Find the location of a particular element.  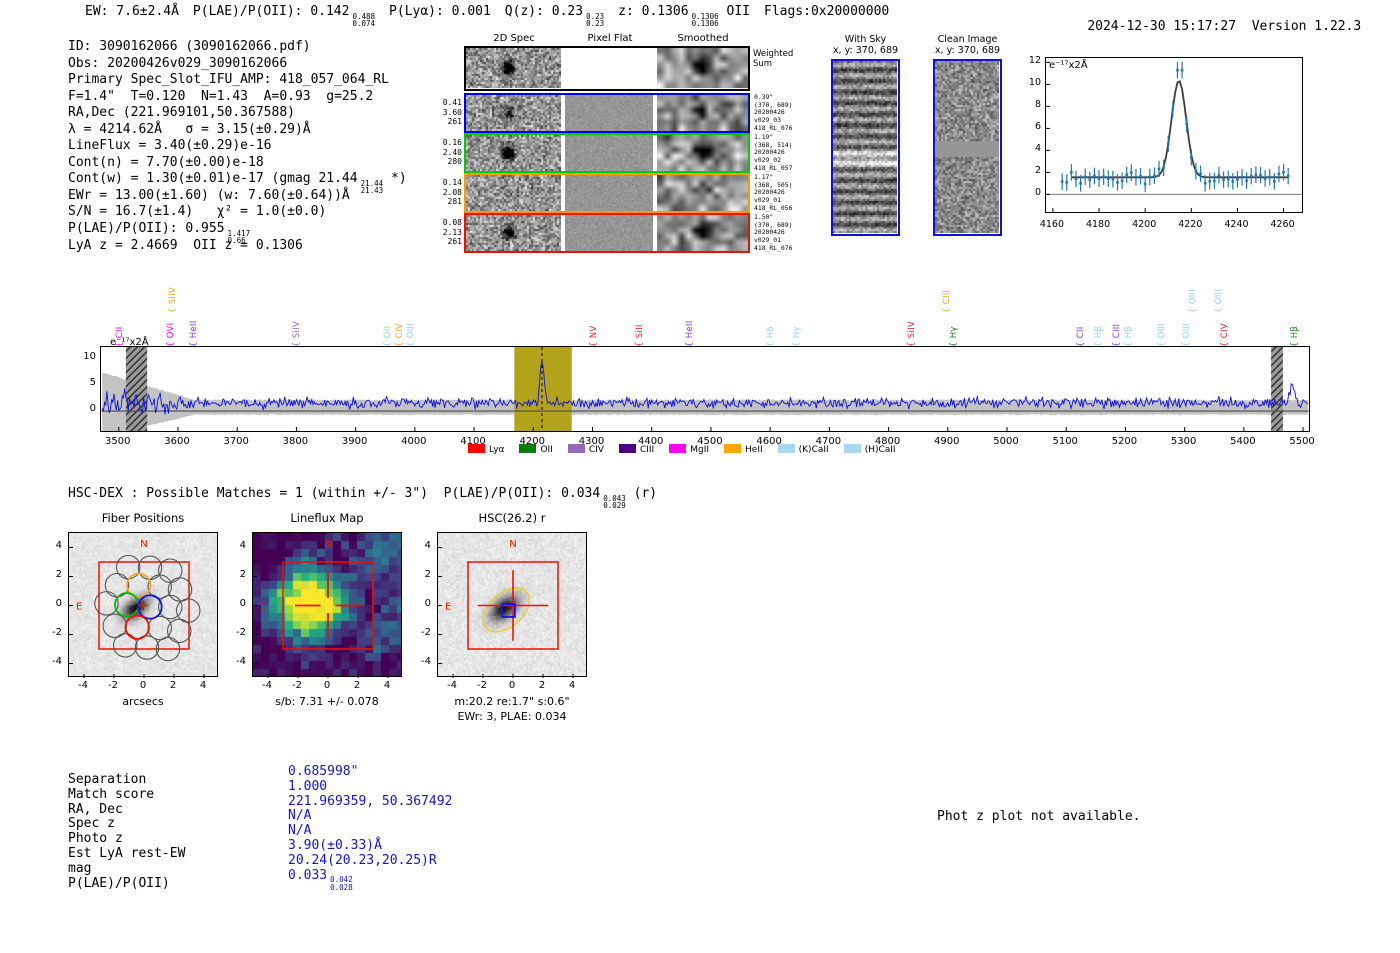

spec2d-row-1-left-labels: 0.16 2.40 280 is located at coordinates (452, 152).